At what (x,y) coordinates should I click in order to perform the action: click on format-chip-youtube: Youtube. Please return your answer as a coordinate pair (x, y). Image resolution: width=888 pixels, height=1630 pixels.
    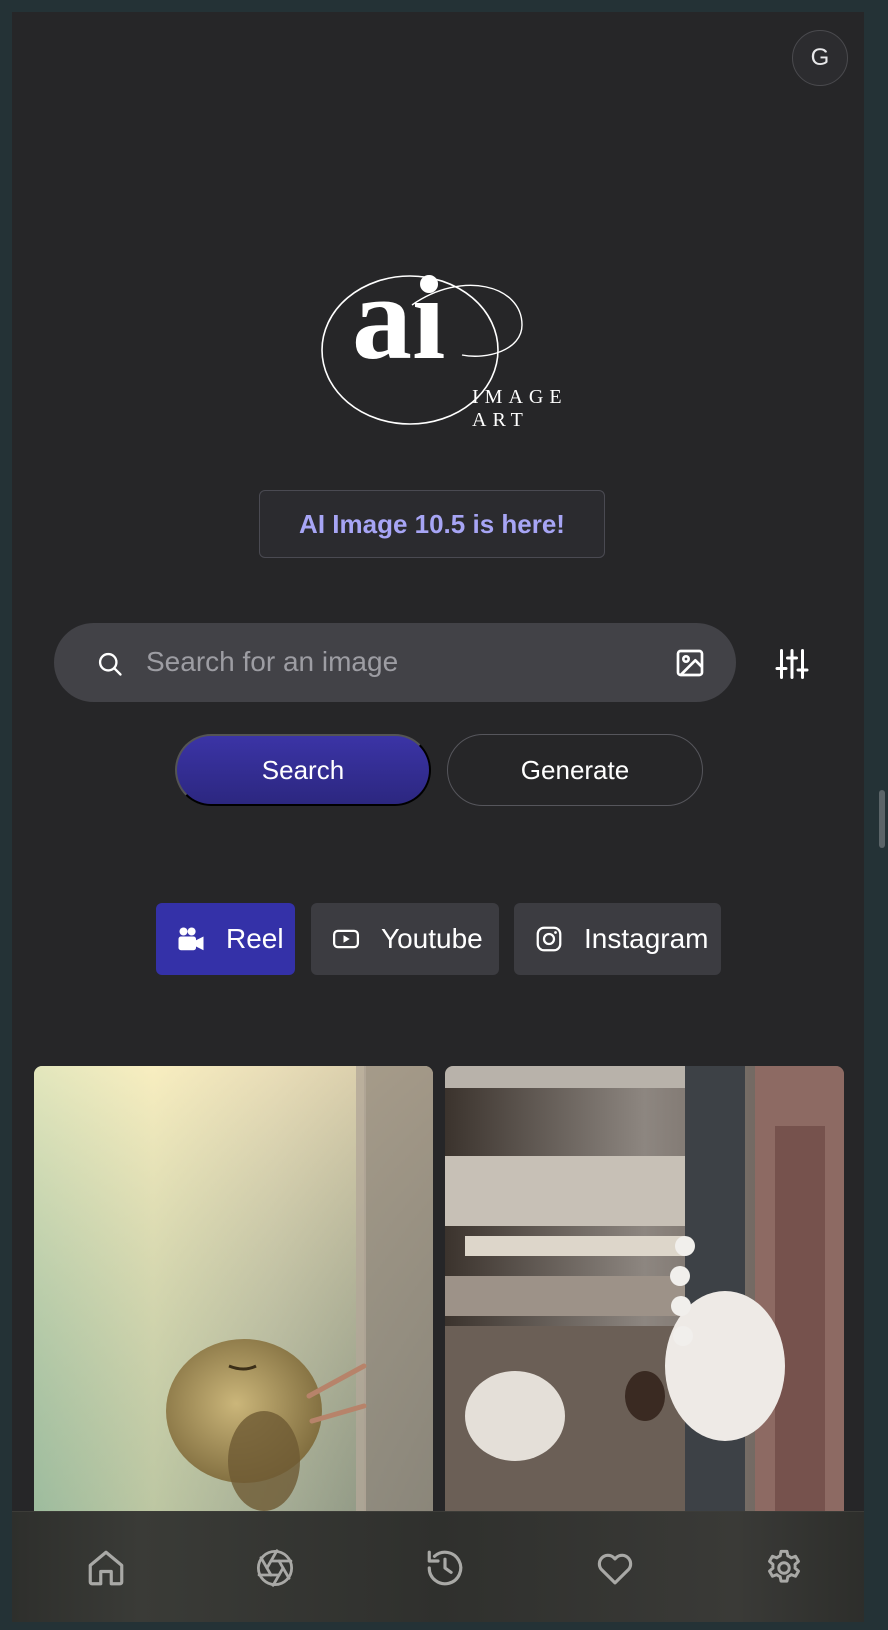
    Looking at the image, I should click on (405, 939).